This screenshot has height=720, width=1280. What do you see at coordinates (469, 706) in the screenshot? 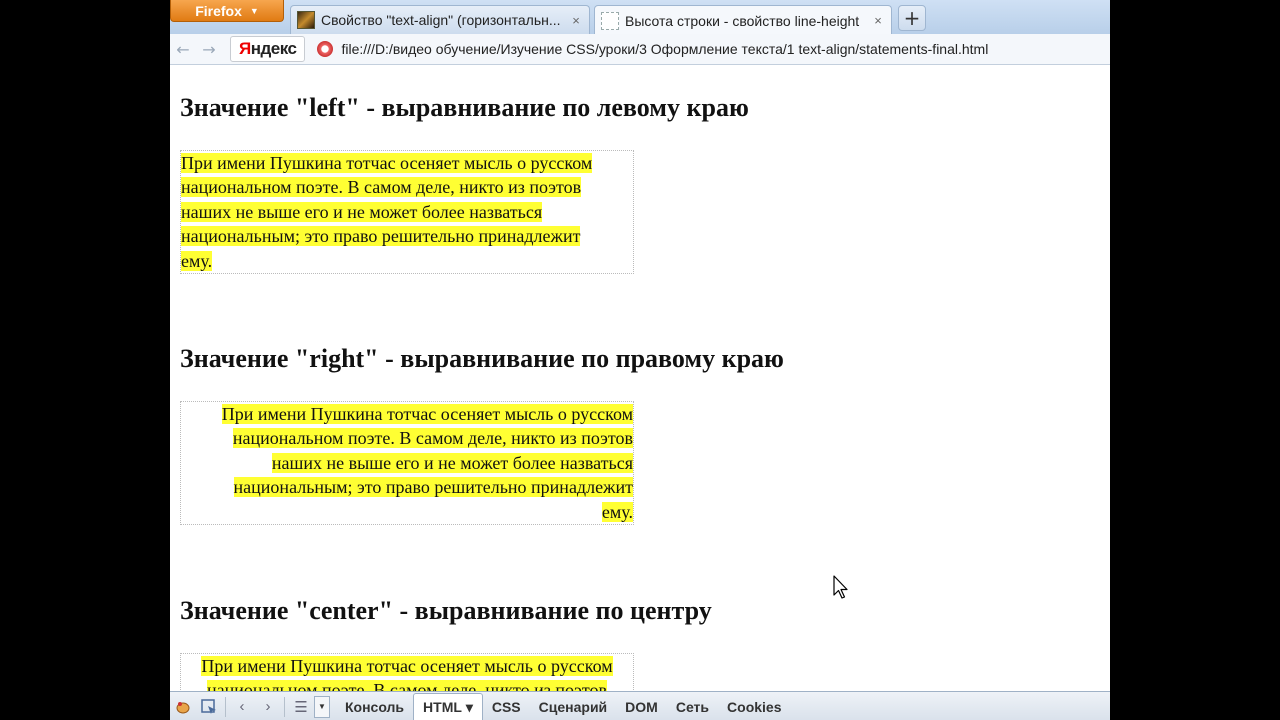
I see `chevron-down-icon: ▾` at bounding box center [469, 706].